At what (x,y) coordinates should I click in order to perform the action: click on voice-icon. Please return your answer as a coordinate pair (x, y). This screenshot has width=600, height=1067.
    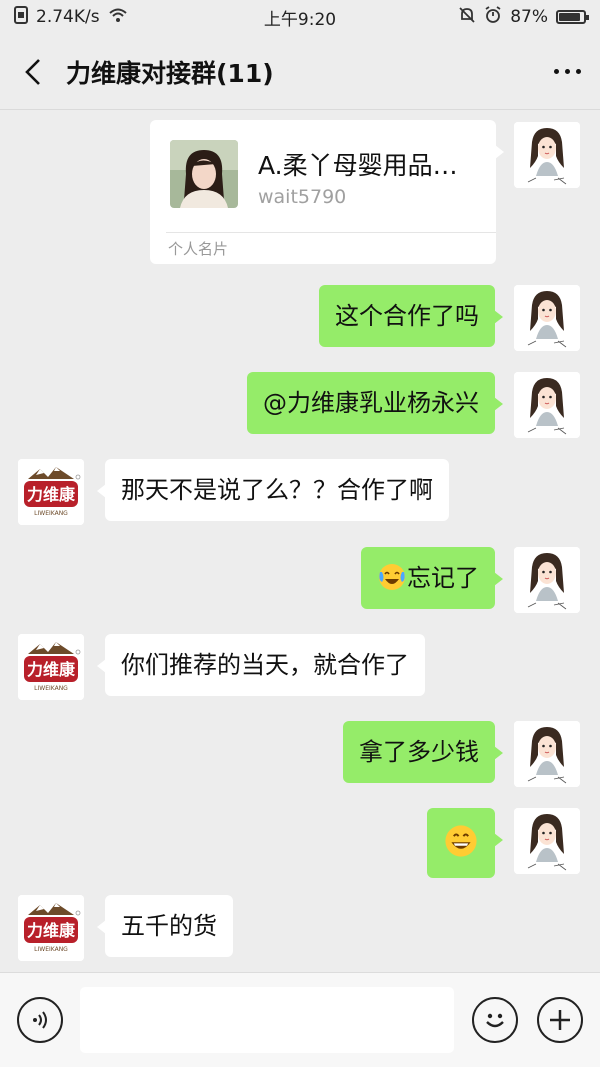
    Looking at the image, I should click on (40, 1020).